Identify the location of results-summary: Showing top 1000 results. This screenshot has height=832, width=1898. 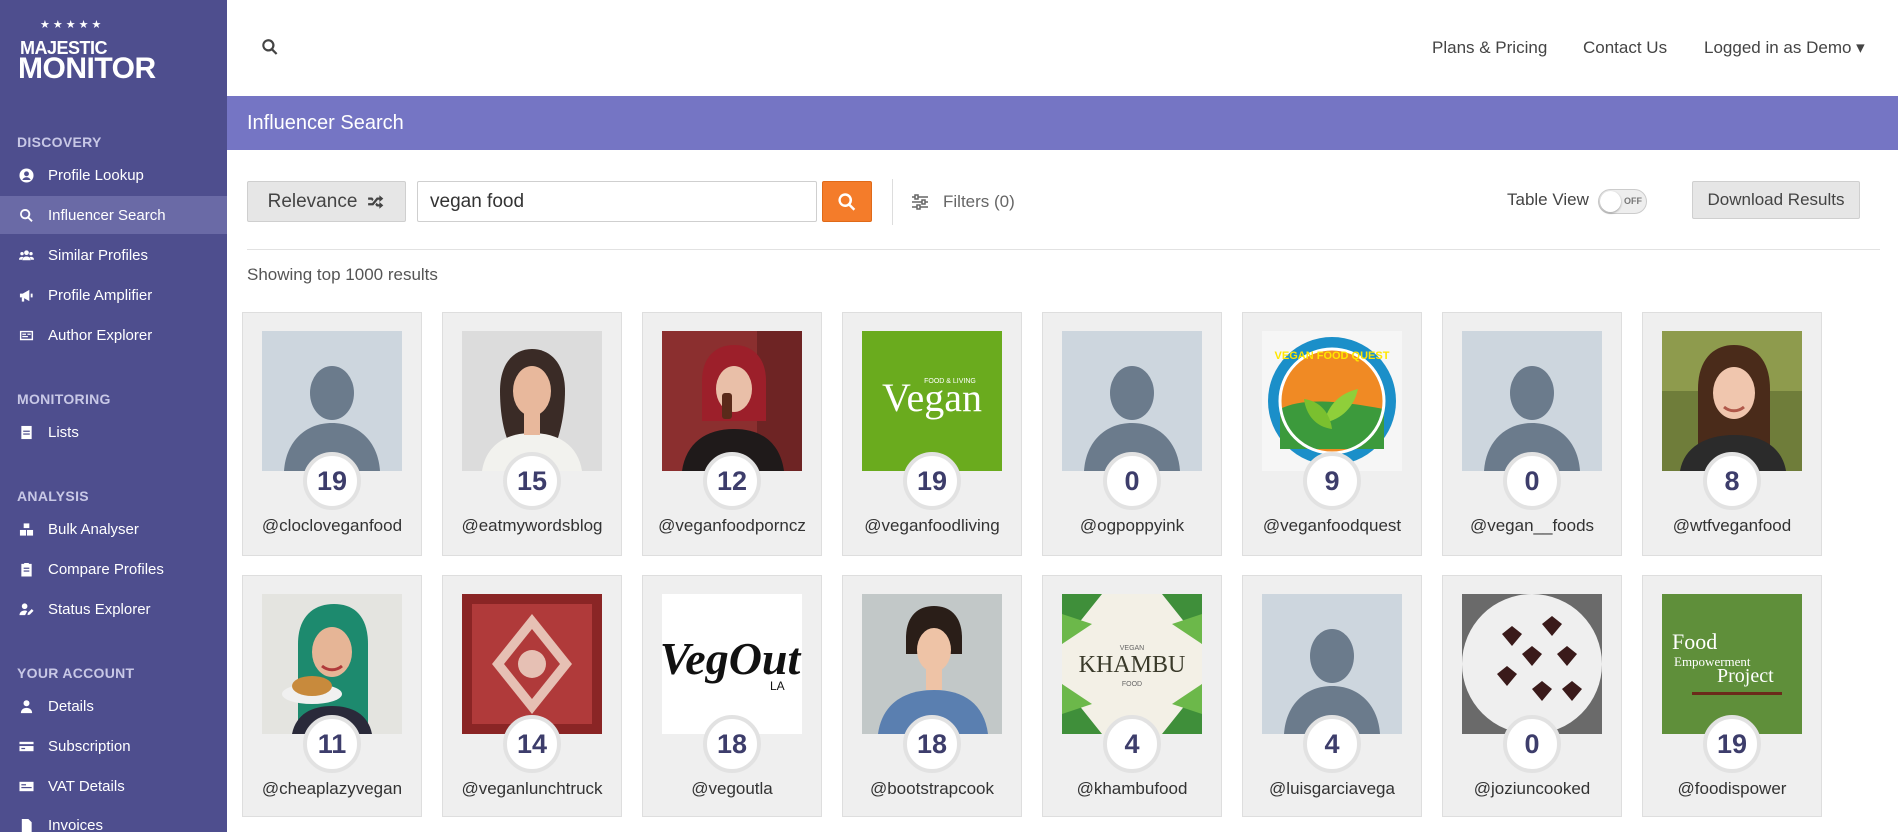
(342, 274).